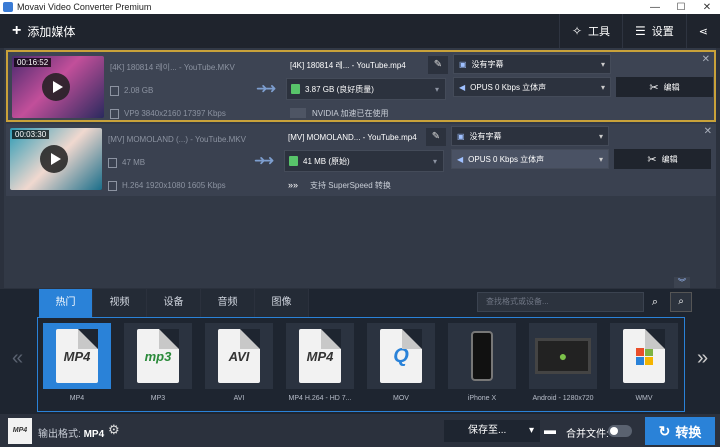 This screenshot has width=720, height=447. I want to click on avi-icon: AVI, so click(239, 356).